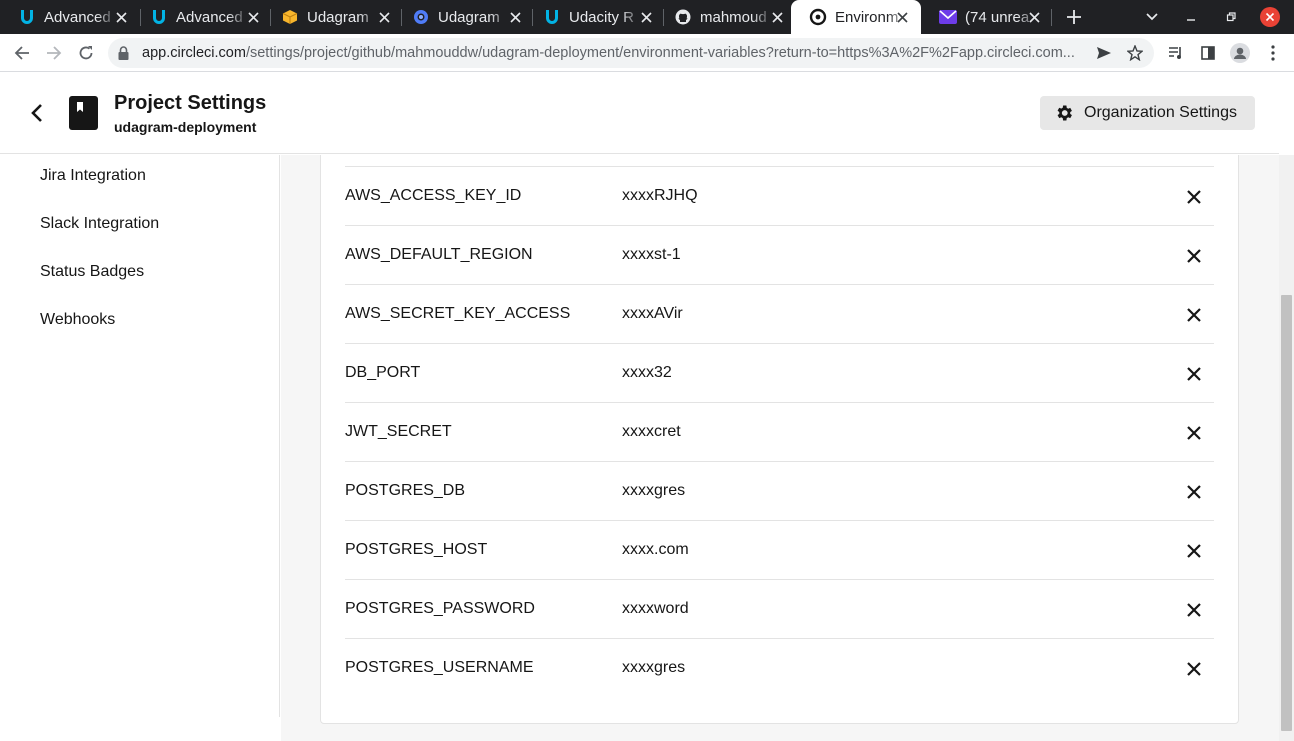  I want to click on env-var-name: POSTGRES_USERNAME, so click(439, 667).